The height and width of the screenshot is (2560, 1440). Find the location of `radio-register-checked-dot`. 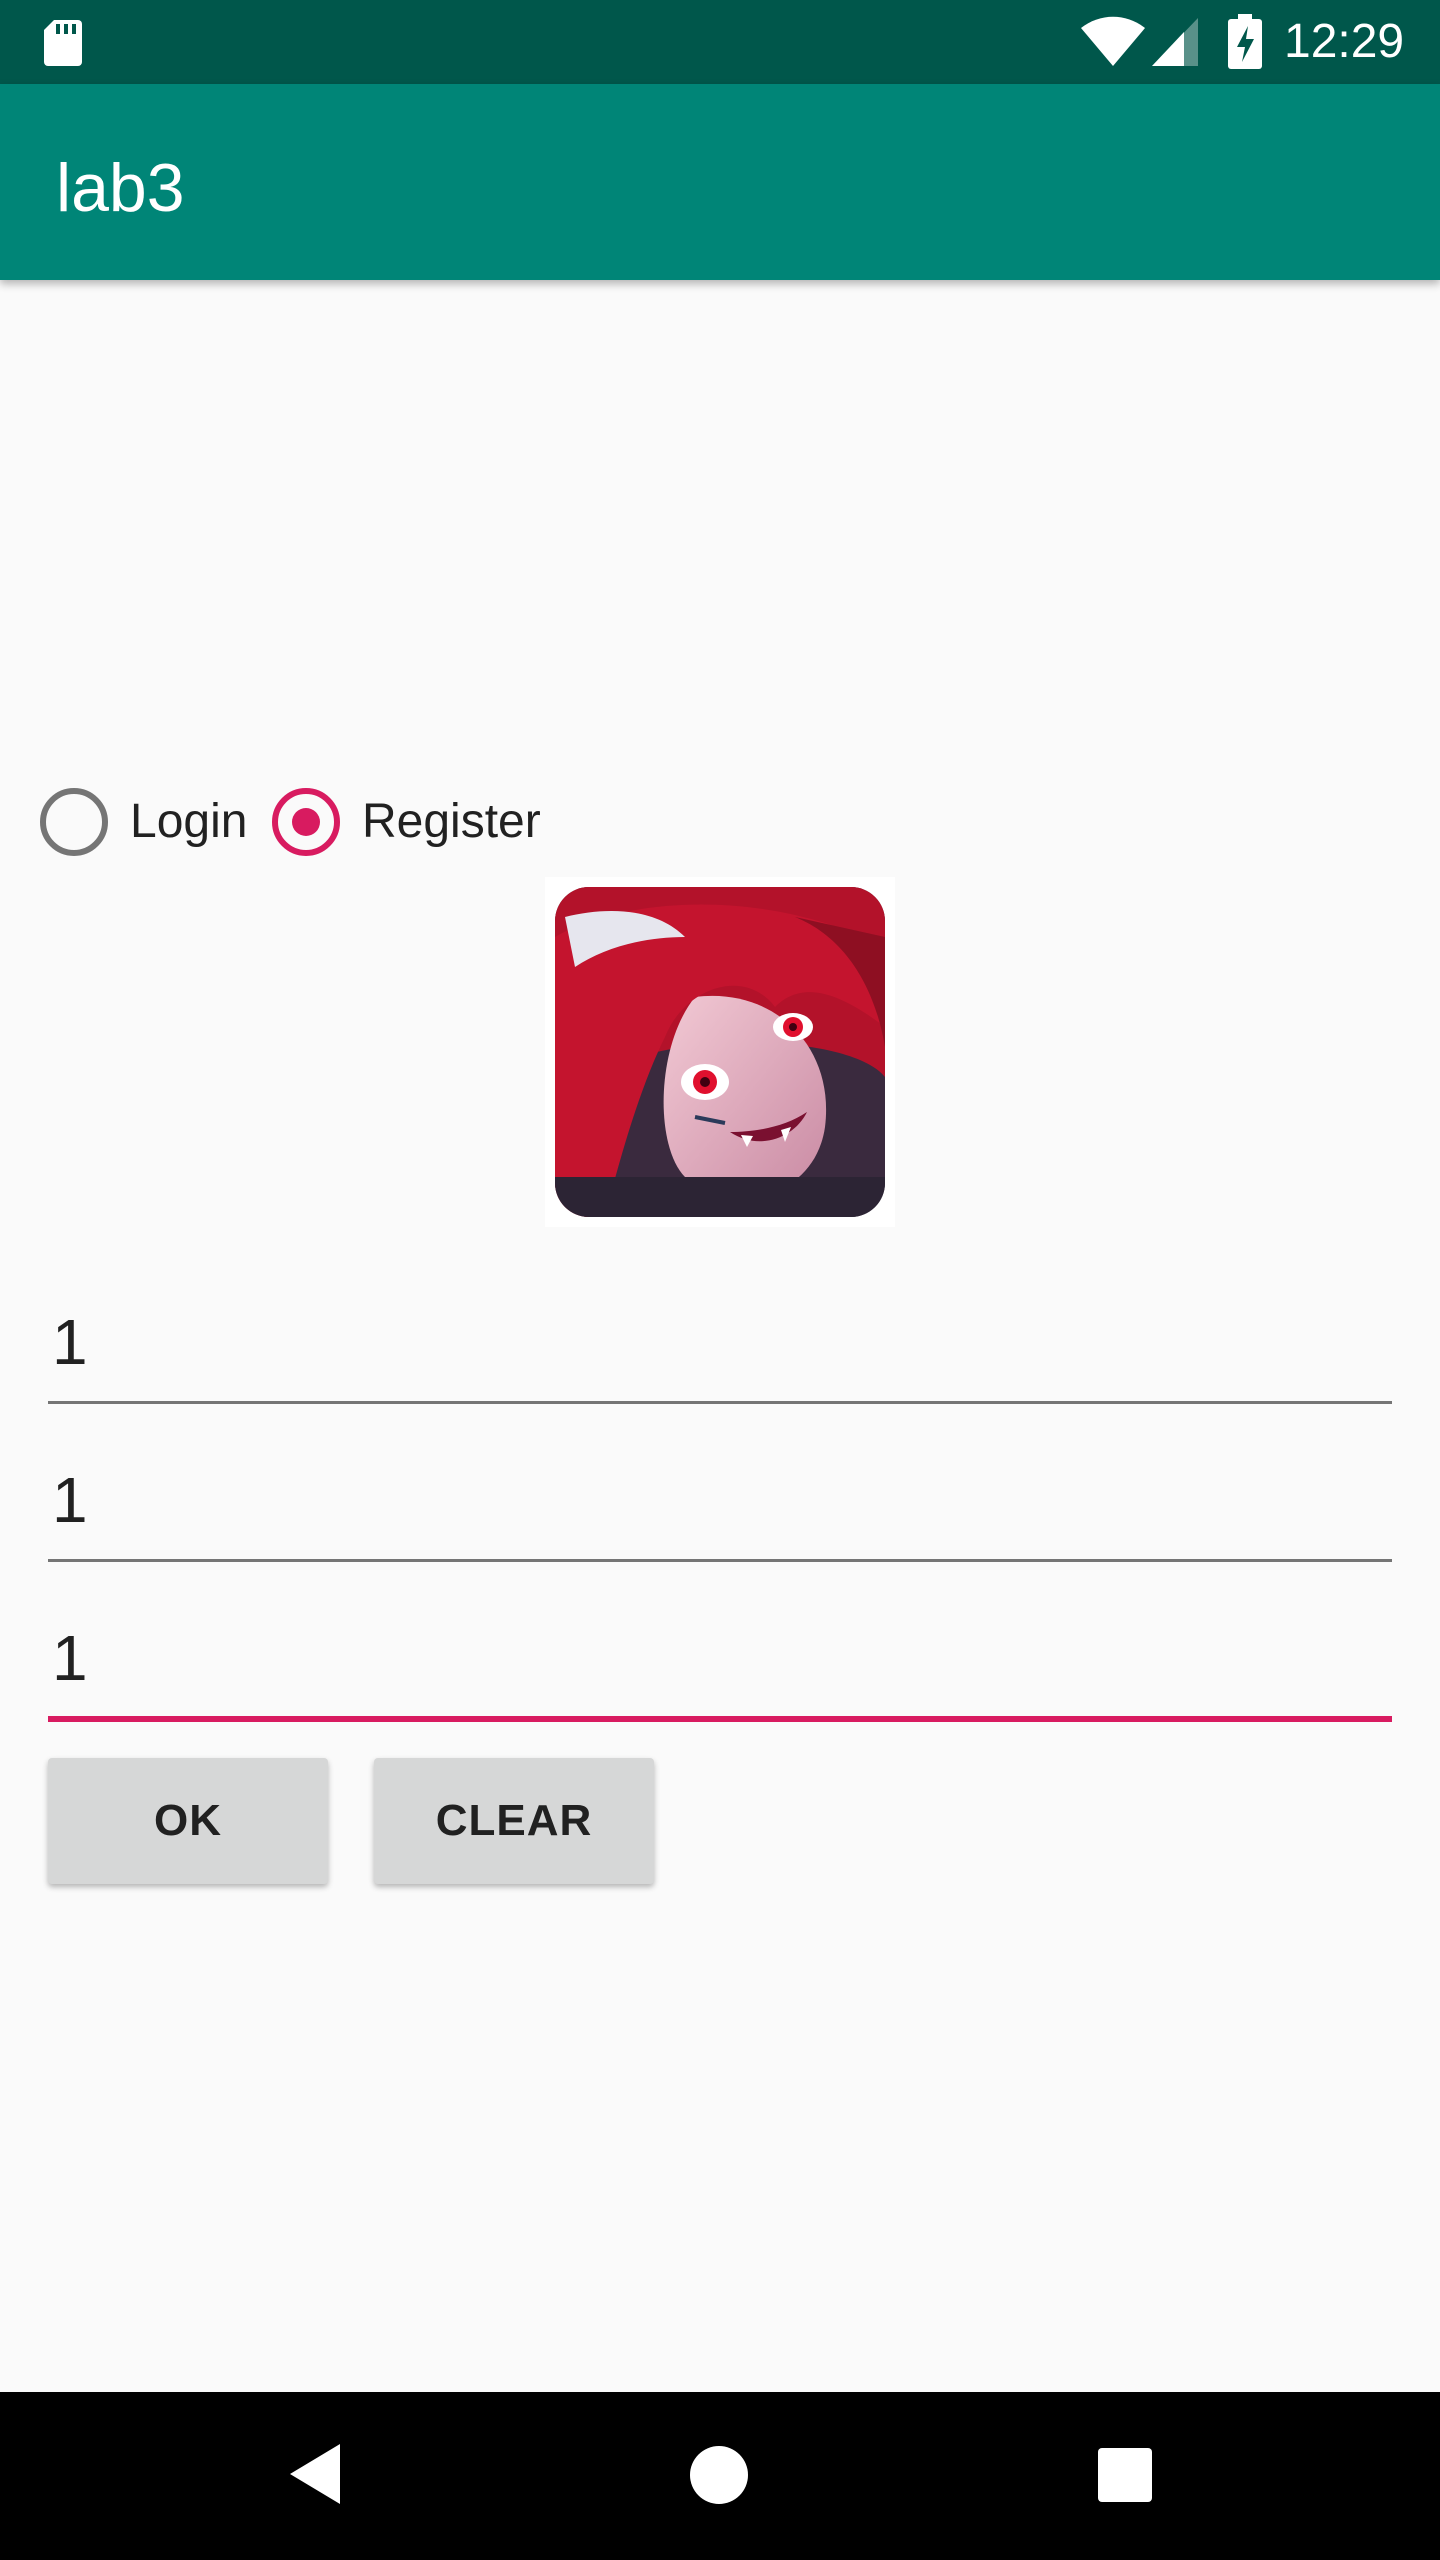

radio-register-checked-dot is located at coordinates (306, 822).